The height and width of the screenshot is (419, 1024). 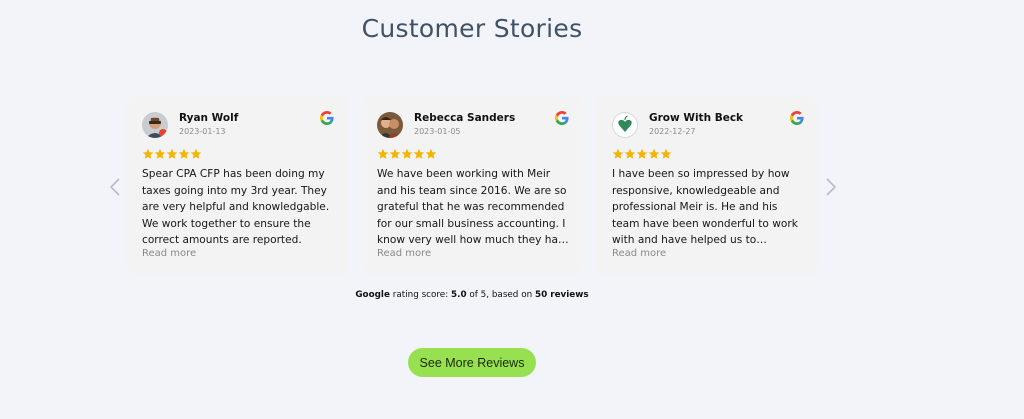 I want to click on review-date: 2023-01-13, so click(x=202, y=131).